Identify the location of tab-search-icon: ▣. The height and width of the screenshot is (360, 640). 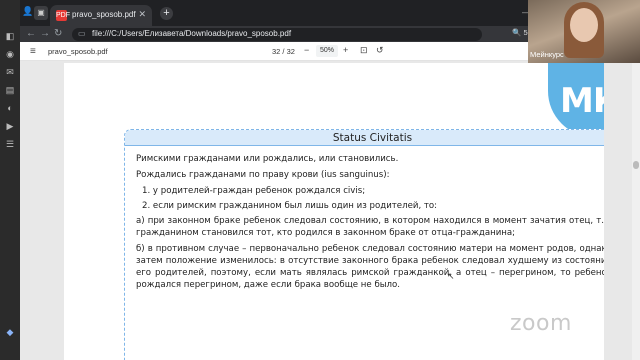
(41, 13).